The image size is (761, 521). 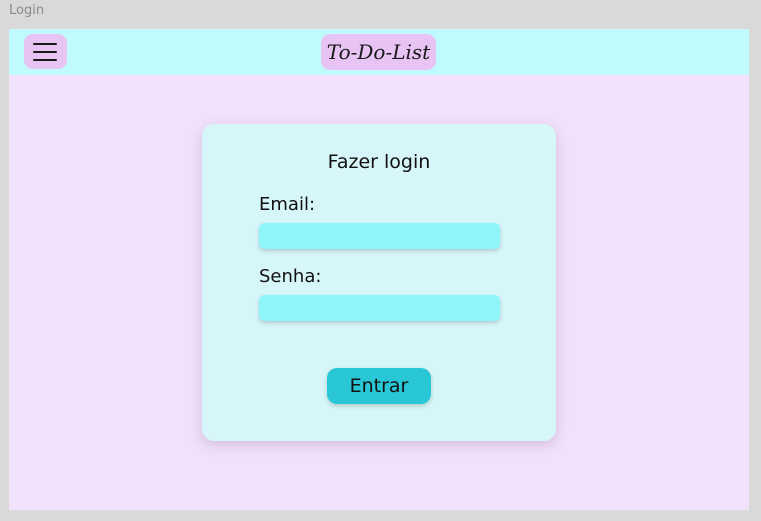 I want to click on login-submit-button: Entrar, so click(x=379, y=386).